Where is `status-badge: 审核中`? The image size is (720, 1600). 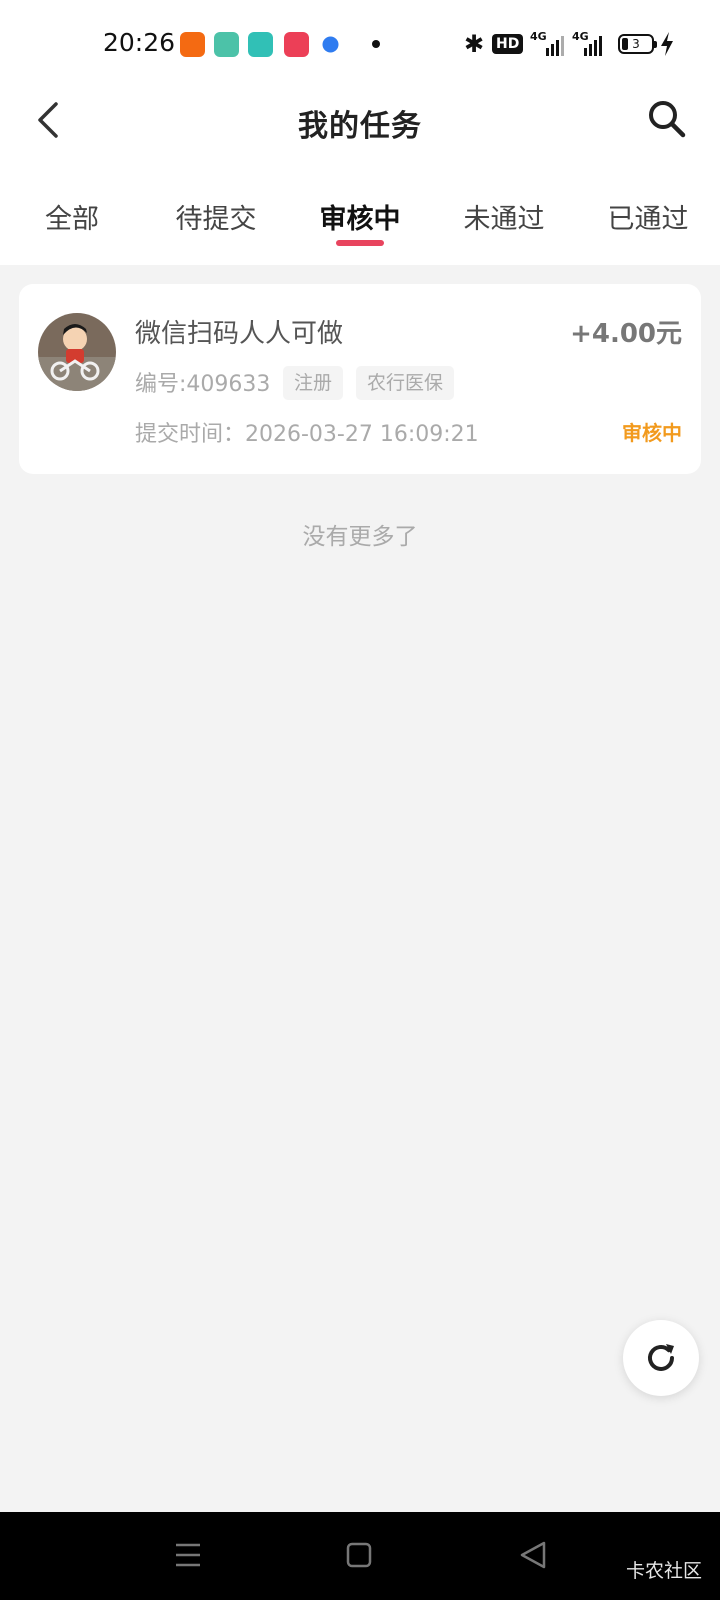
status-badge: 审核中 is located at coordinates (652, 433).